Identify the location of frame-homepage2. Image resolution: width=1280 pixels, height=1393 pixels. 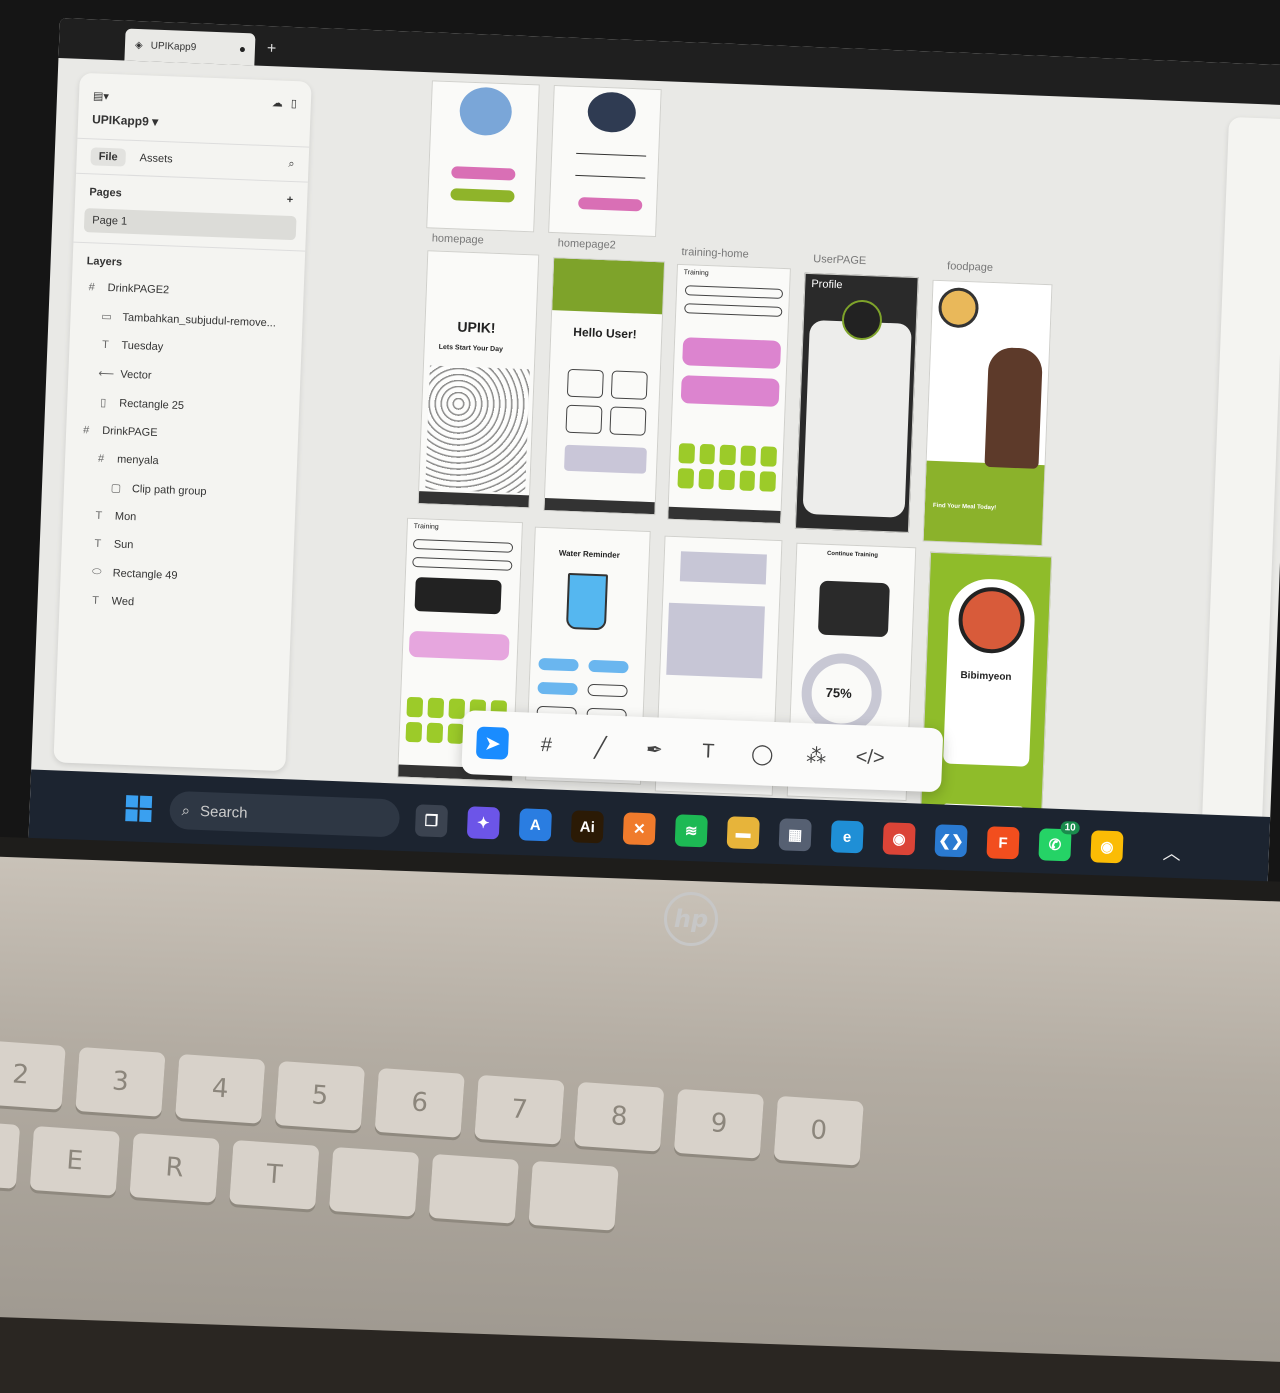
(605, 161).